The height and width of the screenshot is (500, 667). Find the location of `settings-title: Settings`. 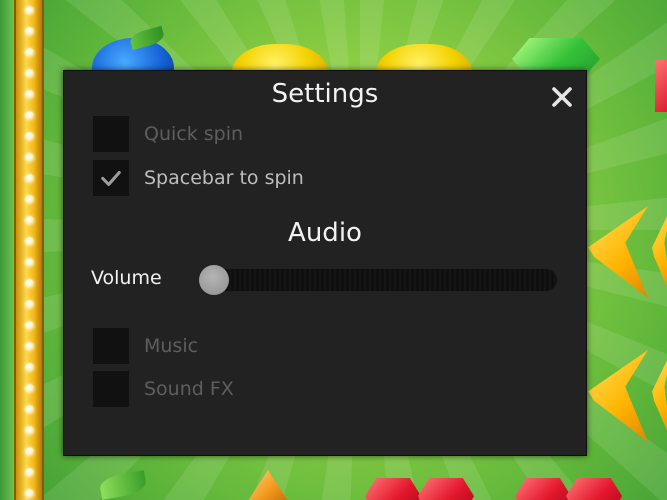

settings-title: Settings is located at coordinates (325, 94).